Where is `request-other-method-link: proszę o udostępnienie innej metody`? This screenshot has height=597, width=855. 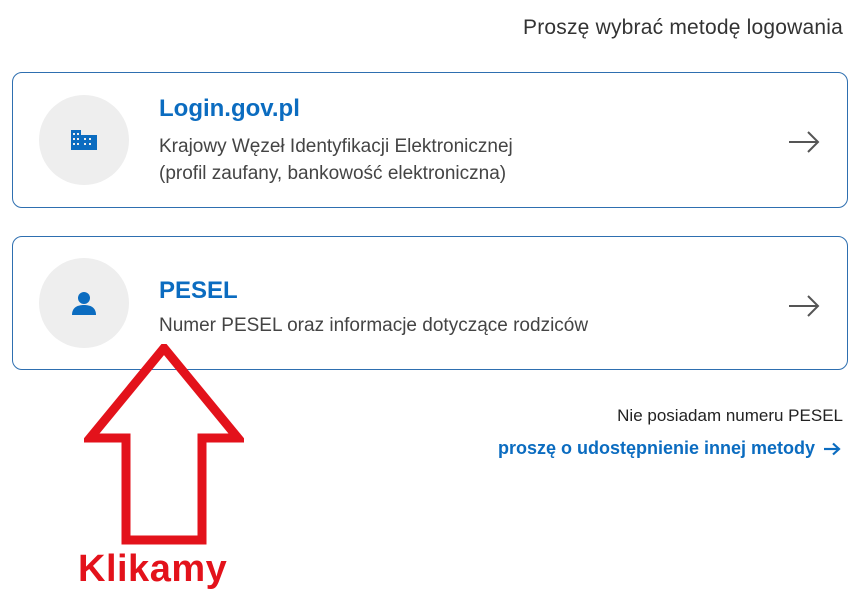 request-other-method-link: proszę o udostępnienie innej metody is located at coordinates (669, 448).